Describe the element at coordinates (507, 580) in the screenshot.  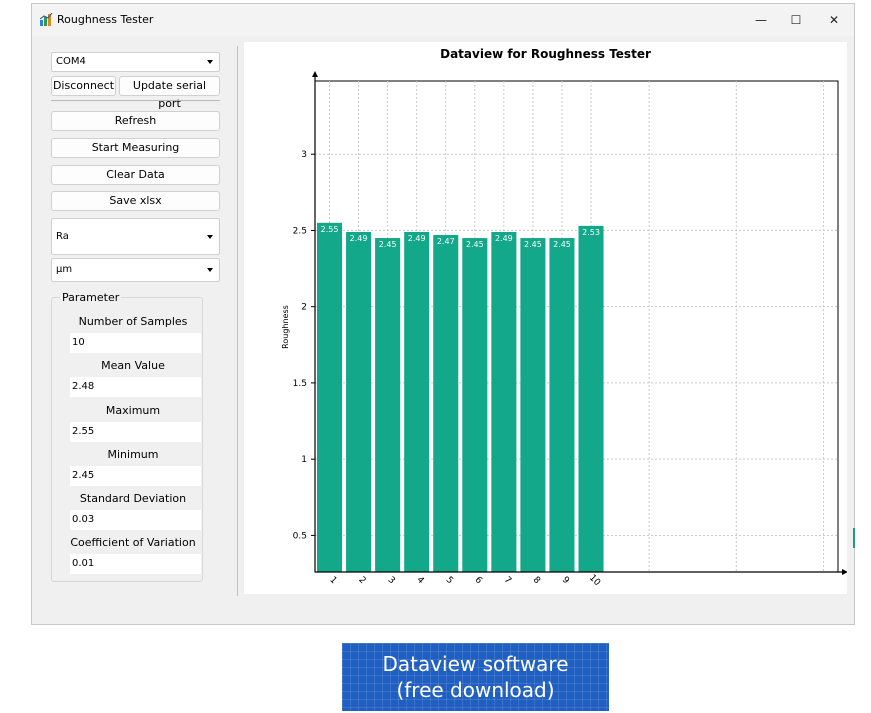
I see `x-tick-label: 7` at that location.